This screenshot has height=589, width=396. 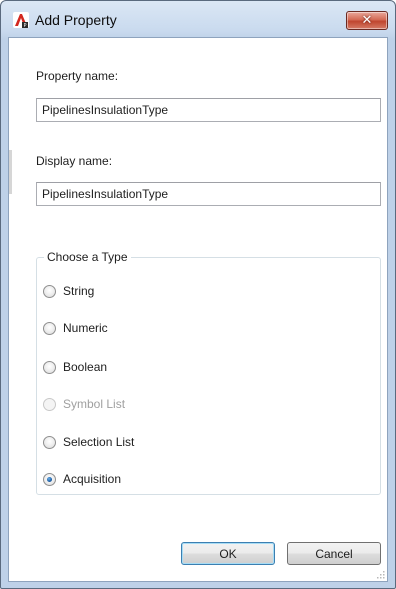 I want to click on svg-text: P, so click(x=24, y=25).